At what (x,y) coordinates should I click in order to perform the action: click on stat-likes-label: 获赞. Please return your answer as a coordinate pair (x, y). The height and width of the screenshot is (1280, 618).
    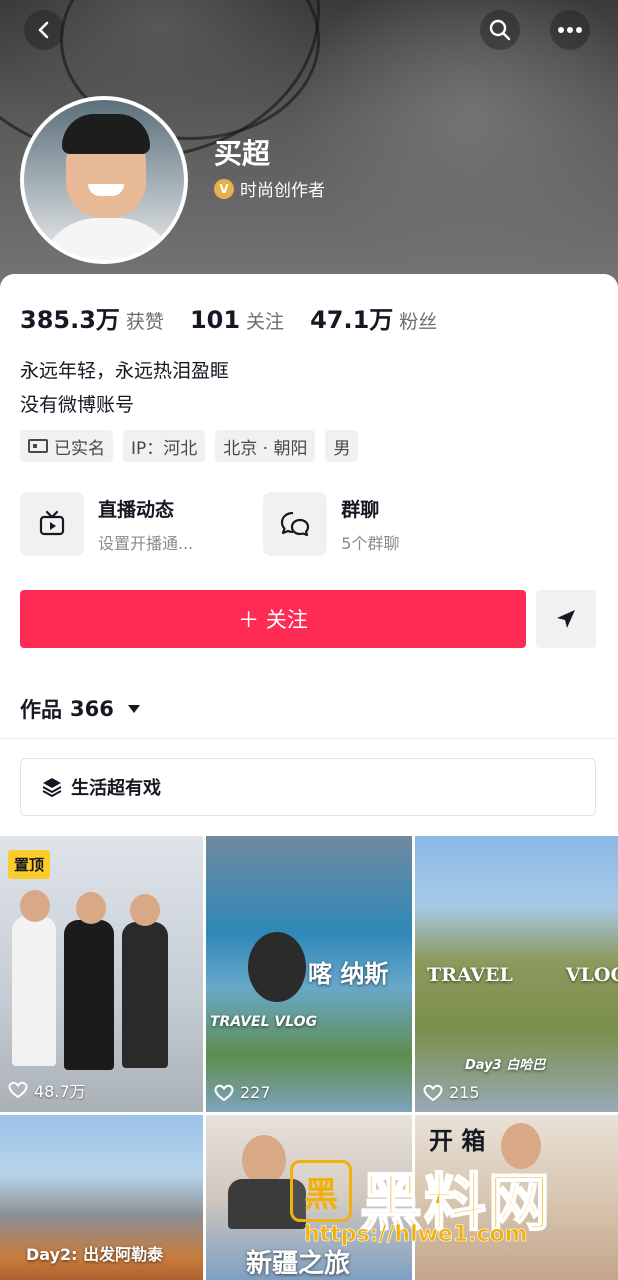
    Looking at the image, I should click on (144, 322).